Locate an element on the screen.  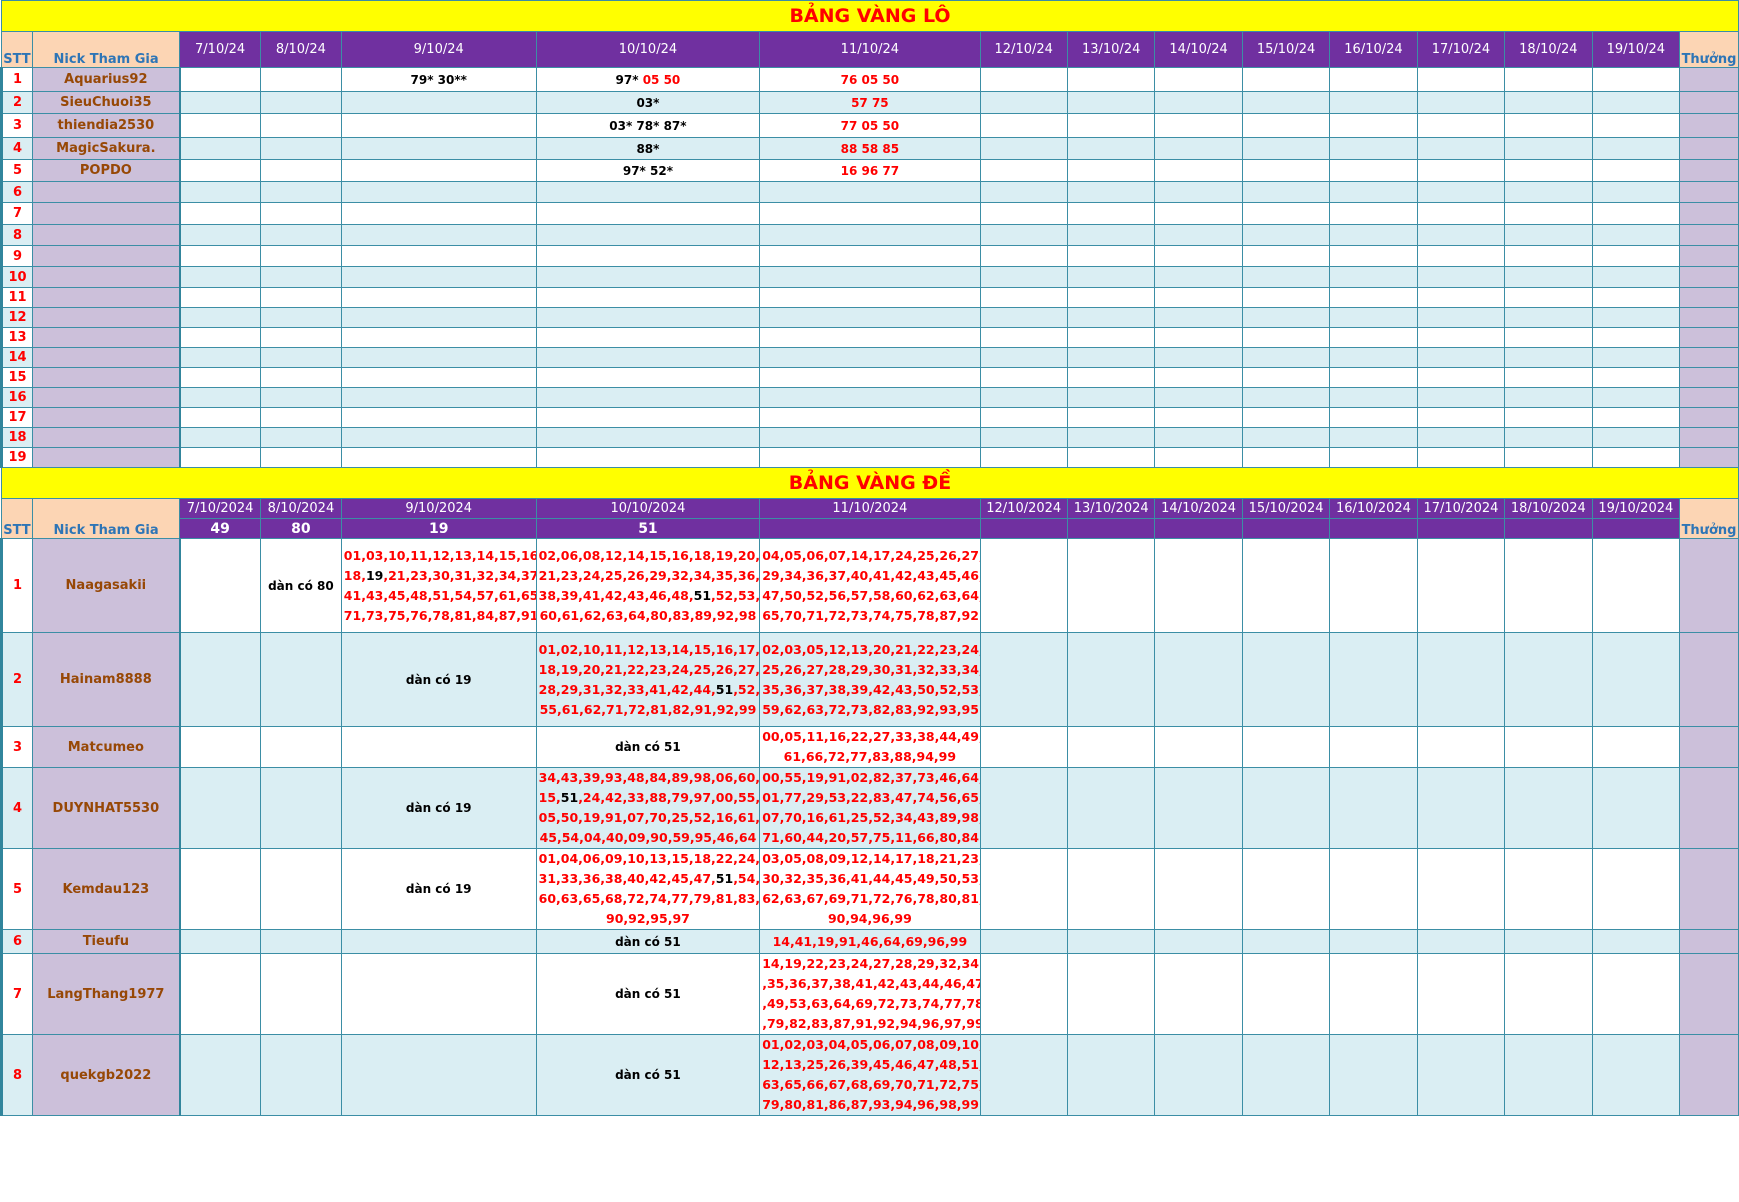
table-row: 10 is located at coordinates (869, 277).